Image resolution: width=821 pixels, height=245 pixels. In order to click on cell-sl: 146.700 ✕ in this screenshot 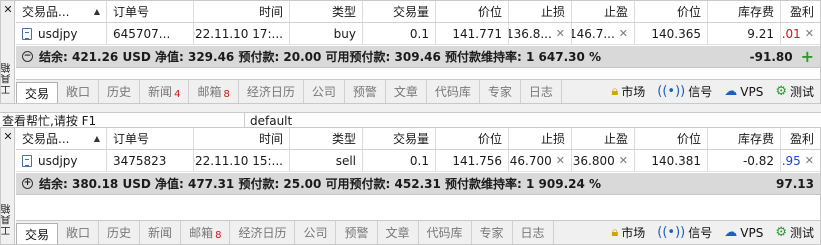, I will do `click(540, 160)`.